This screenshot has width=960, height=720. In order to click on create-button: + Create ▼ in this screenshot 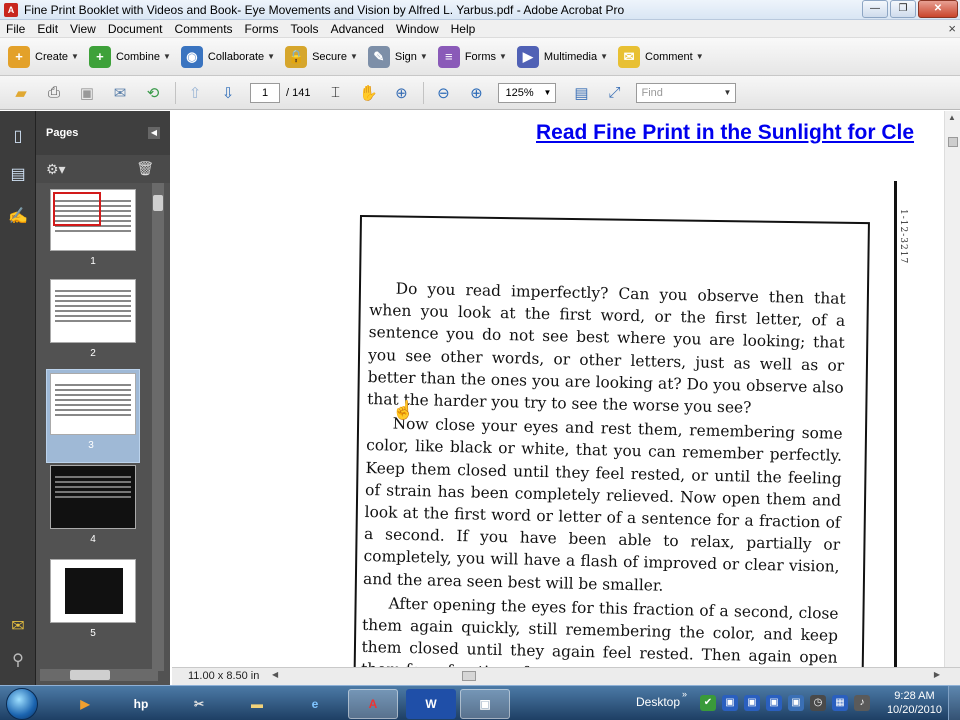, I will do `click(43, 57)`.